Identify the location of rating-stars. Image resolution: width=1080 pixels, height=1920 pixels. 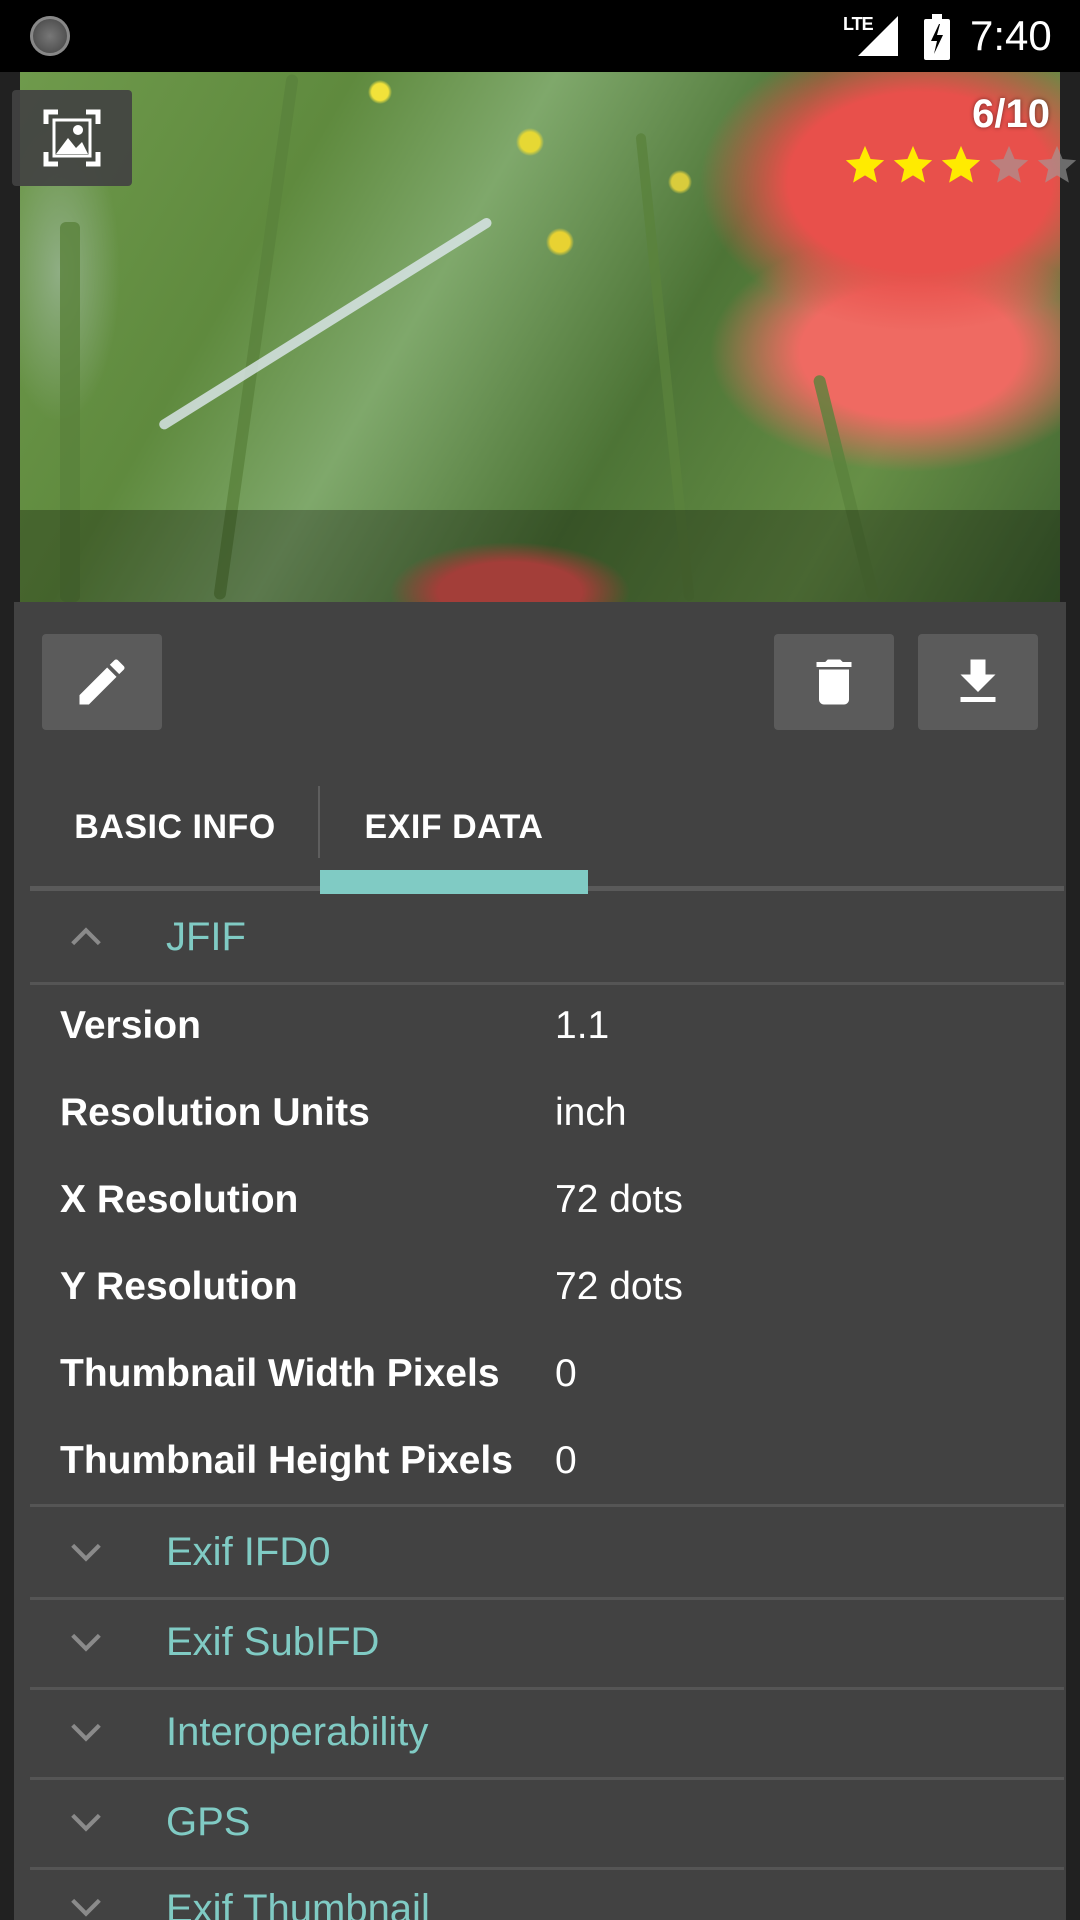
(961, 166).